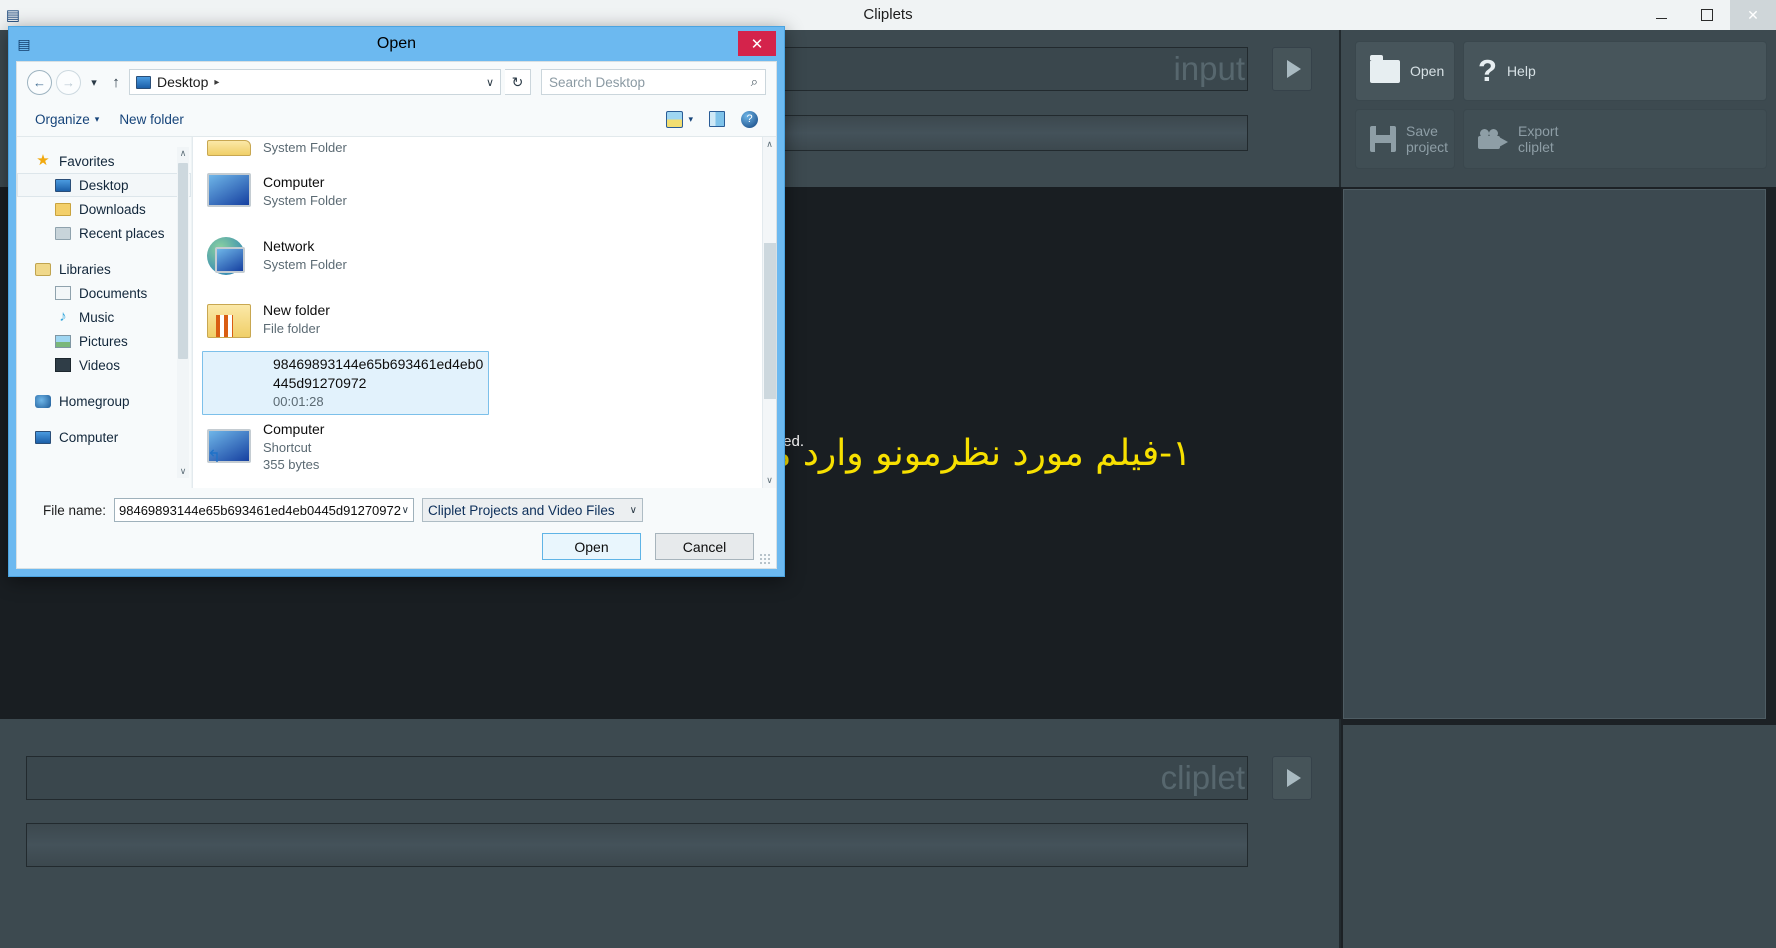 The width and height of the screenshot is (1776, 948). What do you see at coordinates (122, 233) in the screenshot?
I see `sidebar-label: Recent places` at bounding box center [122, 233].